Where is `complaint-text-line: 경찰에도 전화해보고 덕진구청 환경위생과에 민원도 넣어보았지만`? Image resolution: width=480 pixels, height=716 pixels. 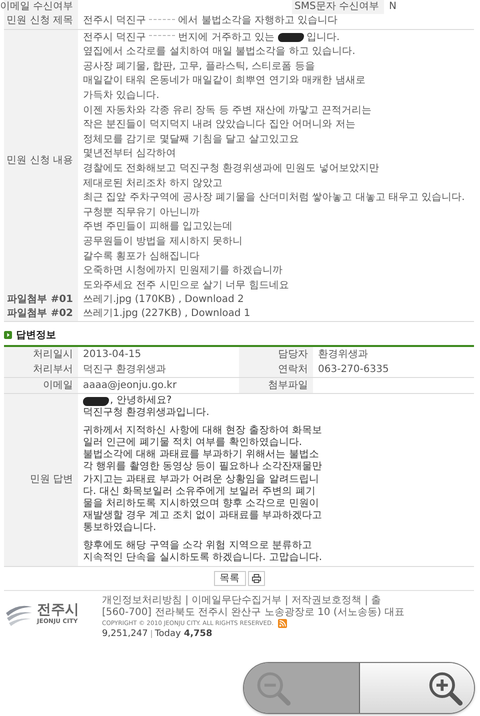
complaint-text-line: 경찰에도 전화해보고 덕진구청 환경위생과에 민원도 넣어보았지만 is located at coordinates (231, 169).